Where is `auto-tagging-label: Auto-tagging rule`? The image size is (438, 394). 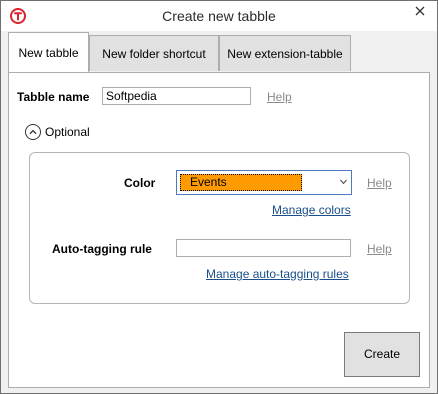
auto-tagging-label: Auto-tagging rule is located at coordinates (102, 249).